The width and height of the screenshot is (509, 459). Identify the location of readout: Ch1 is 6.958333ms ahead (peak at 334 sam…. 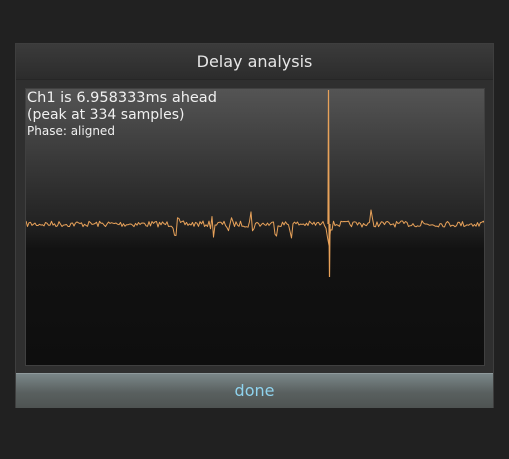
(122, 114).